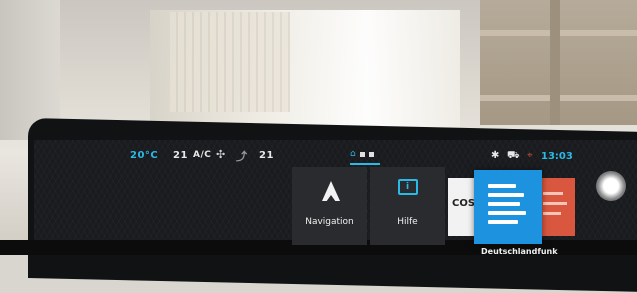 The image size is (637, 293). What do you see at coordinates (242, 155) in the screenshot?
I see `seat-airflow-icon: ⤴` at bounding box center [242, 155].